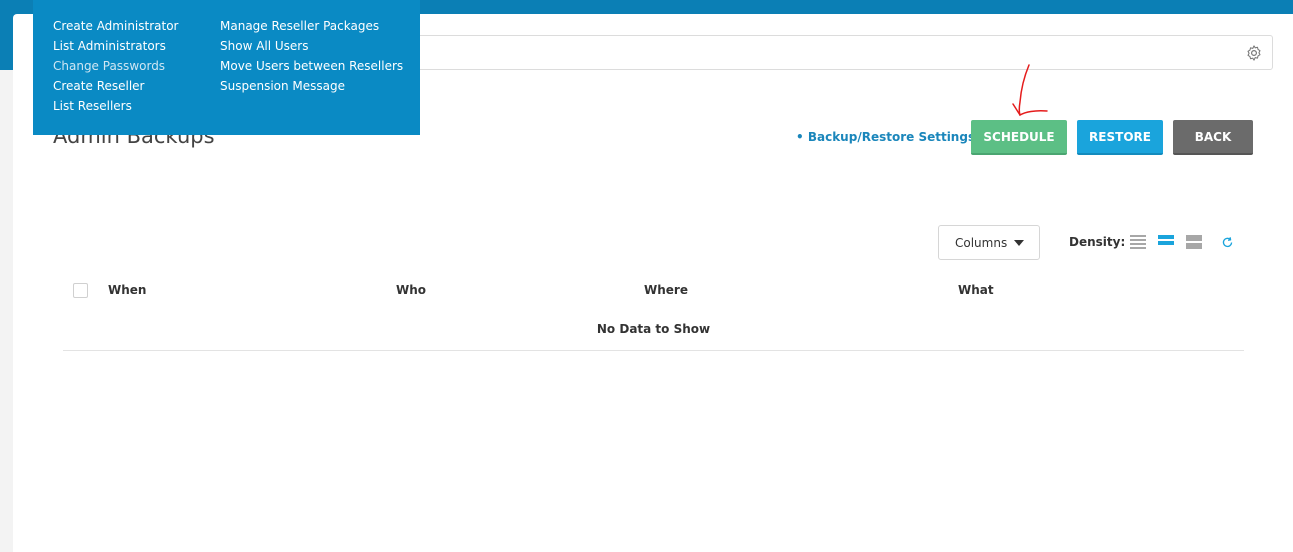  I want to click on menu-item-create-reseller: Create Reseller, so click(116, 86).